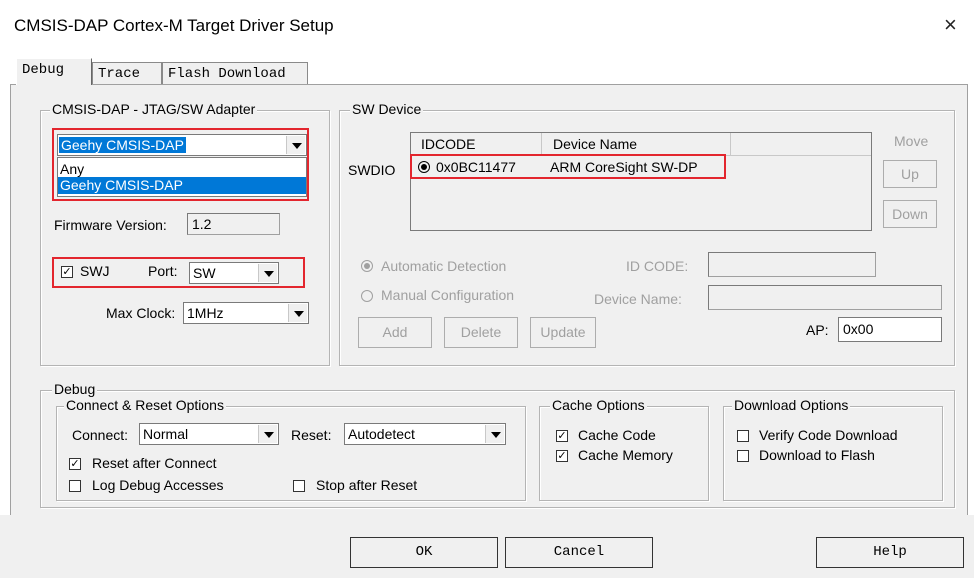 Image resolution: width=974 pixels, height=578 pixels. Describe the element at coordinates (127, 73) in the screenshot. I see `tab-trace: Trace` at that location.